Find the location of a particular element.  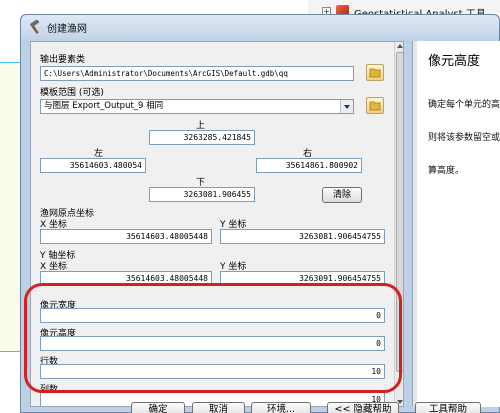

help-text: 确定每个单元的高 则将该参数留空或 算高度。 is located at coordinates (464, 138).